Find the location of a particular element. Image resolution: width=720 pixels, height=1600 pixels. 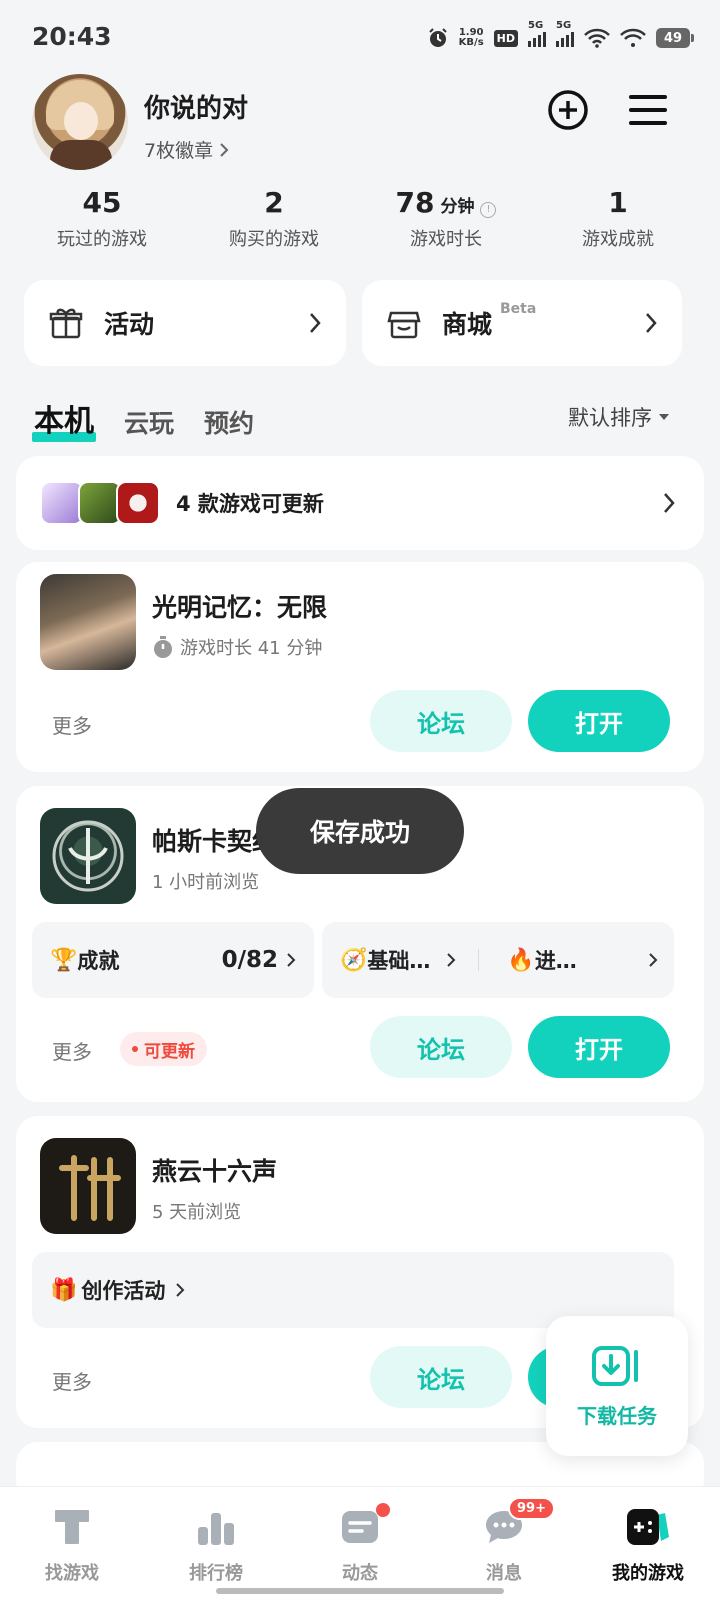

my-games-icon is located at coordinates (648, 1527).